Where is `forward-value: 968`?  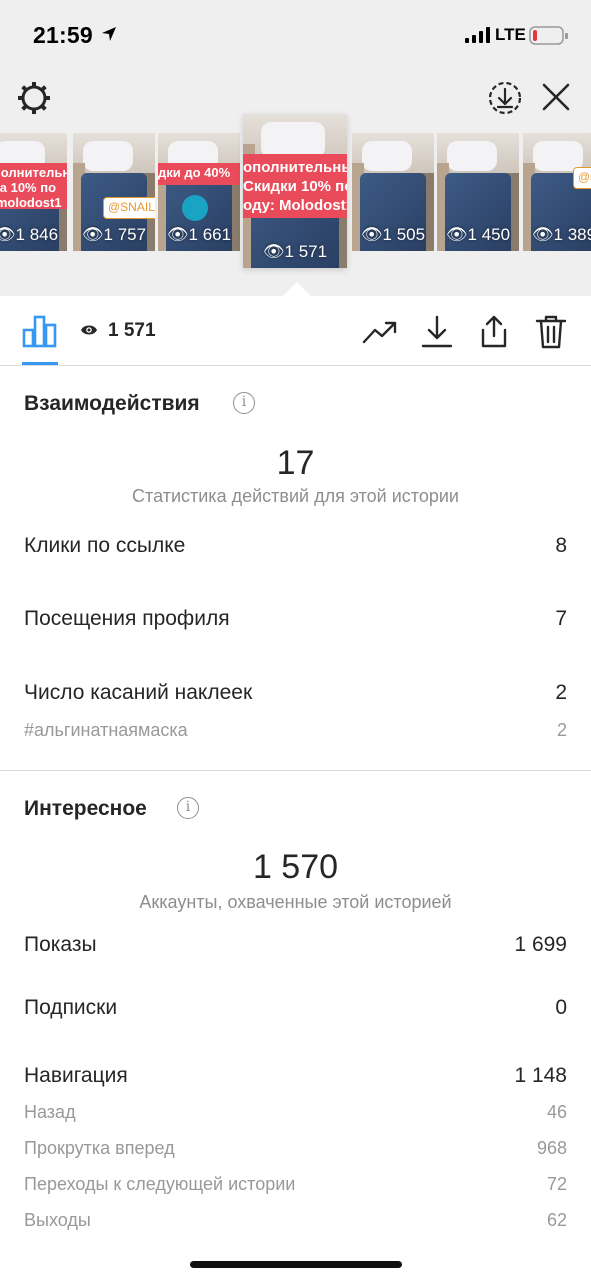
forward-value: 968 is located at coordinates (551, 1148).